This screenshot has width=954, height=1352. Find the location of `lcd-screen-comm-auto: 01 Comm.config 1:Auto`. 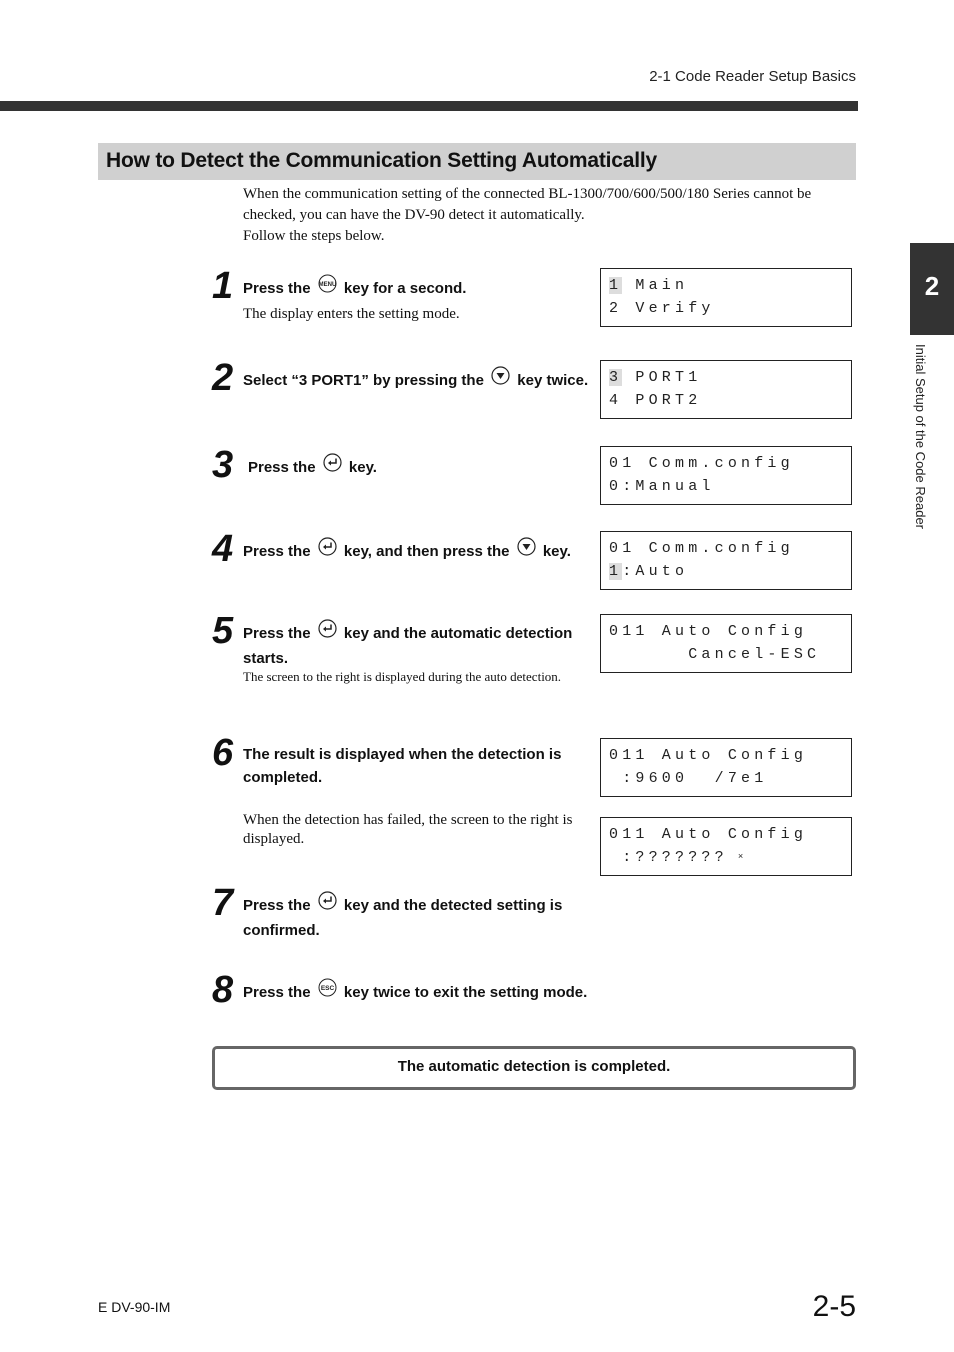

lcd-screen-comm-auto: 01 Comm.config 1:Auto is located at coordinates (726, 560).